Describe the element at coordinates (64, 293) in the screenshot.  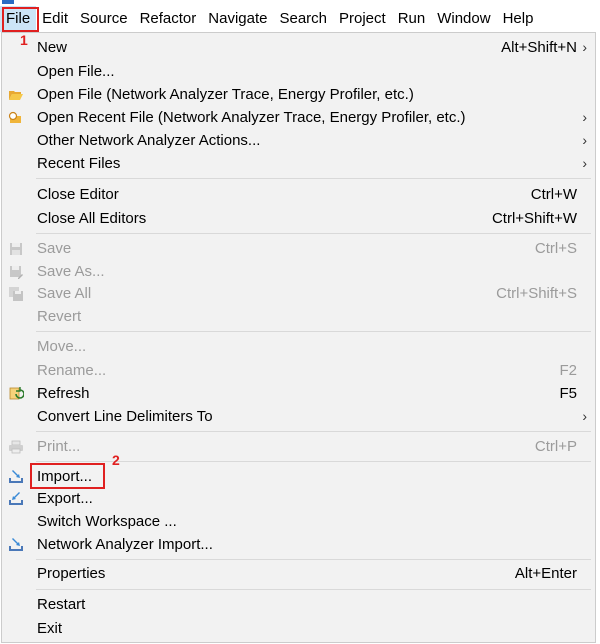
I see `menu-item-label: Save All` at that location.